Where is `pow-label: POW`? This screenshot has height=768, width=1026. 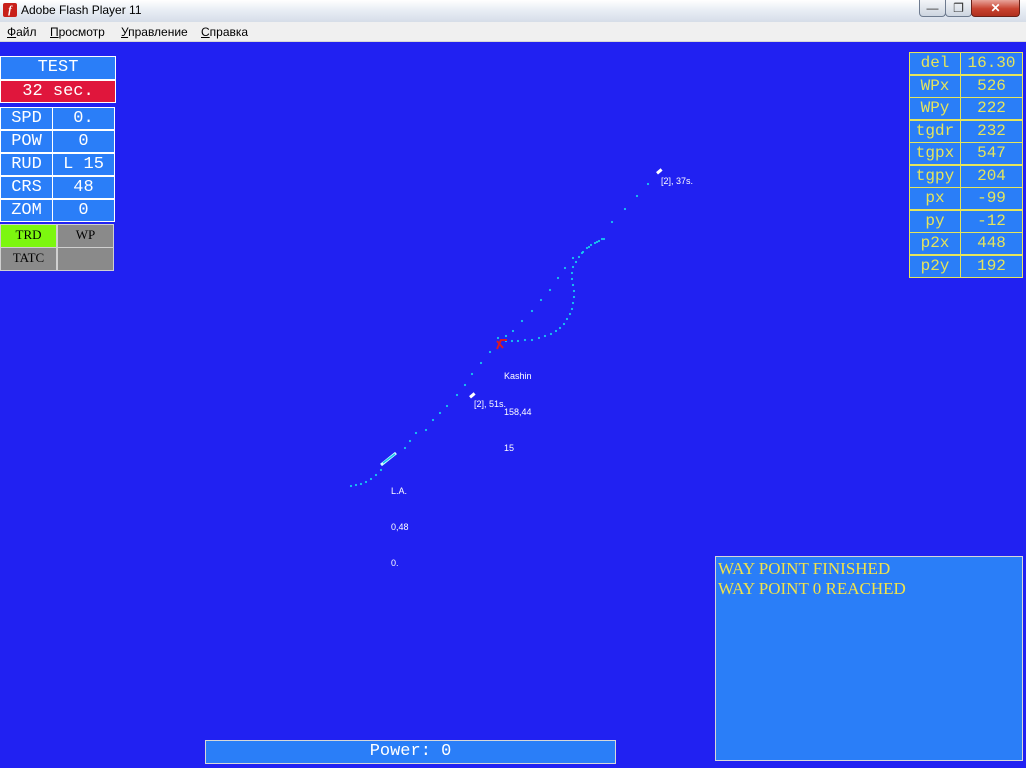 pow-label: POW is located at coordinates (26, 141).